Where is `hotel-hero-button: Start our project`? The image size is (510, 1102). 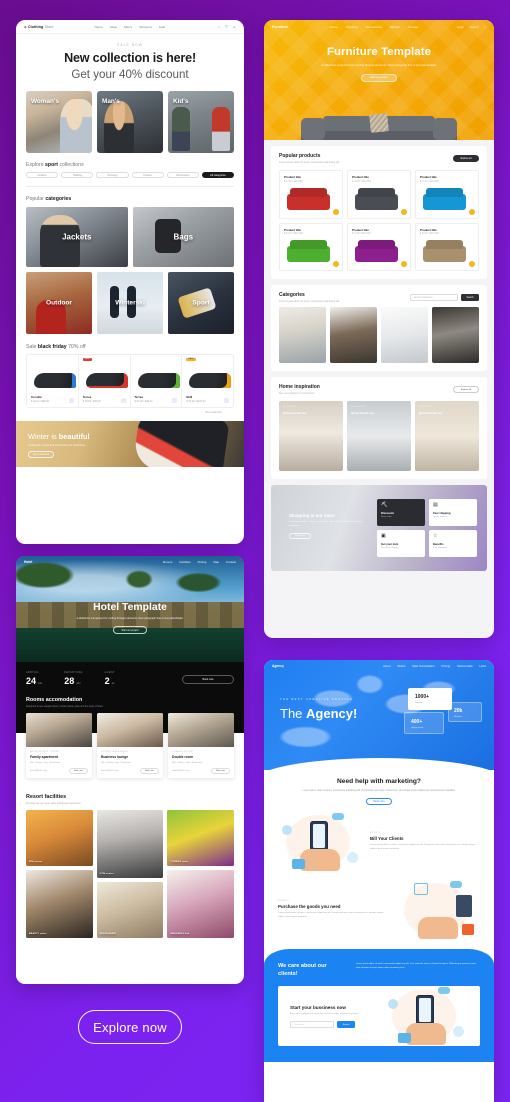 hotel-hero-button: Start our project is located at coordinates (130, 630).